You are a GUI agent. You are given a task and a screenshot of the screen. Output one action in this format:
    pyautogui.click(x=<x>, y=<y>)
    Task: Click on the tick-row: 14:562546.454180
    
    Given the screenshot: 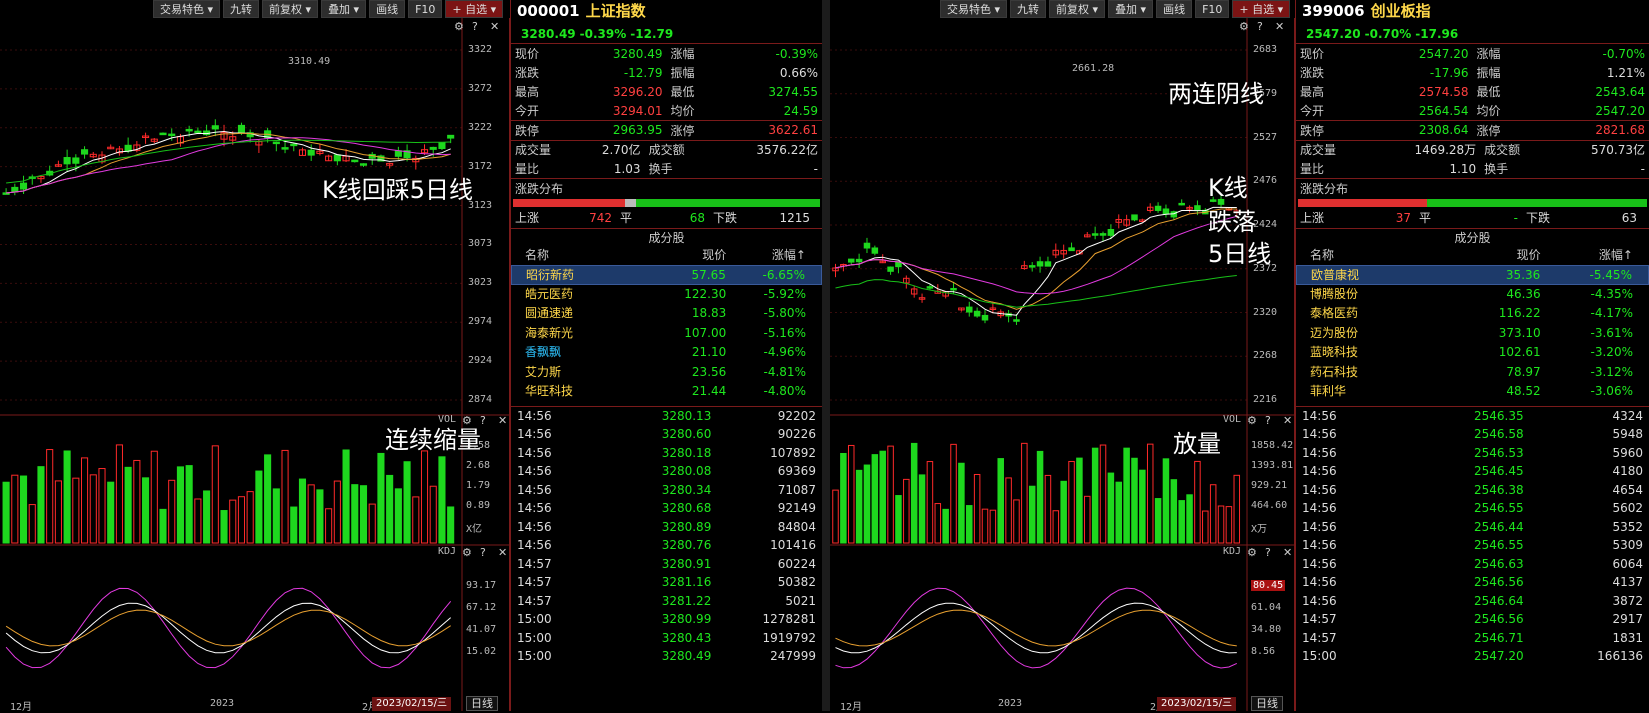 What is the action you would take?
    pyautogui.click(x=1472, y=471)
    